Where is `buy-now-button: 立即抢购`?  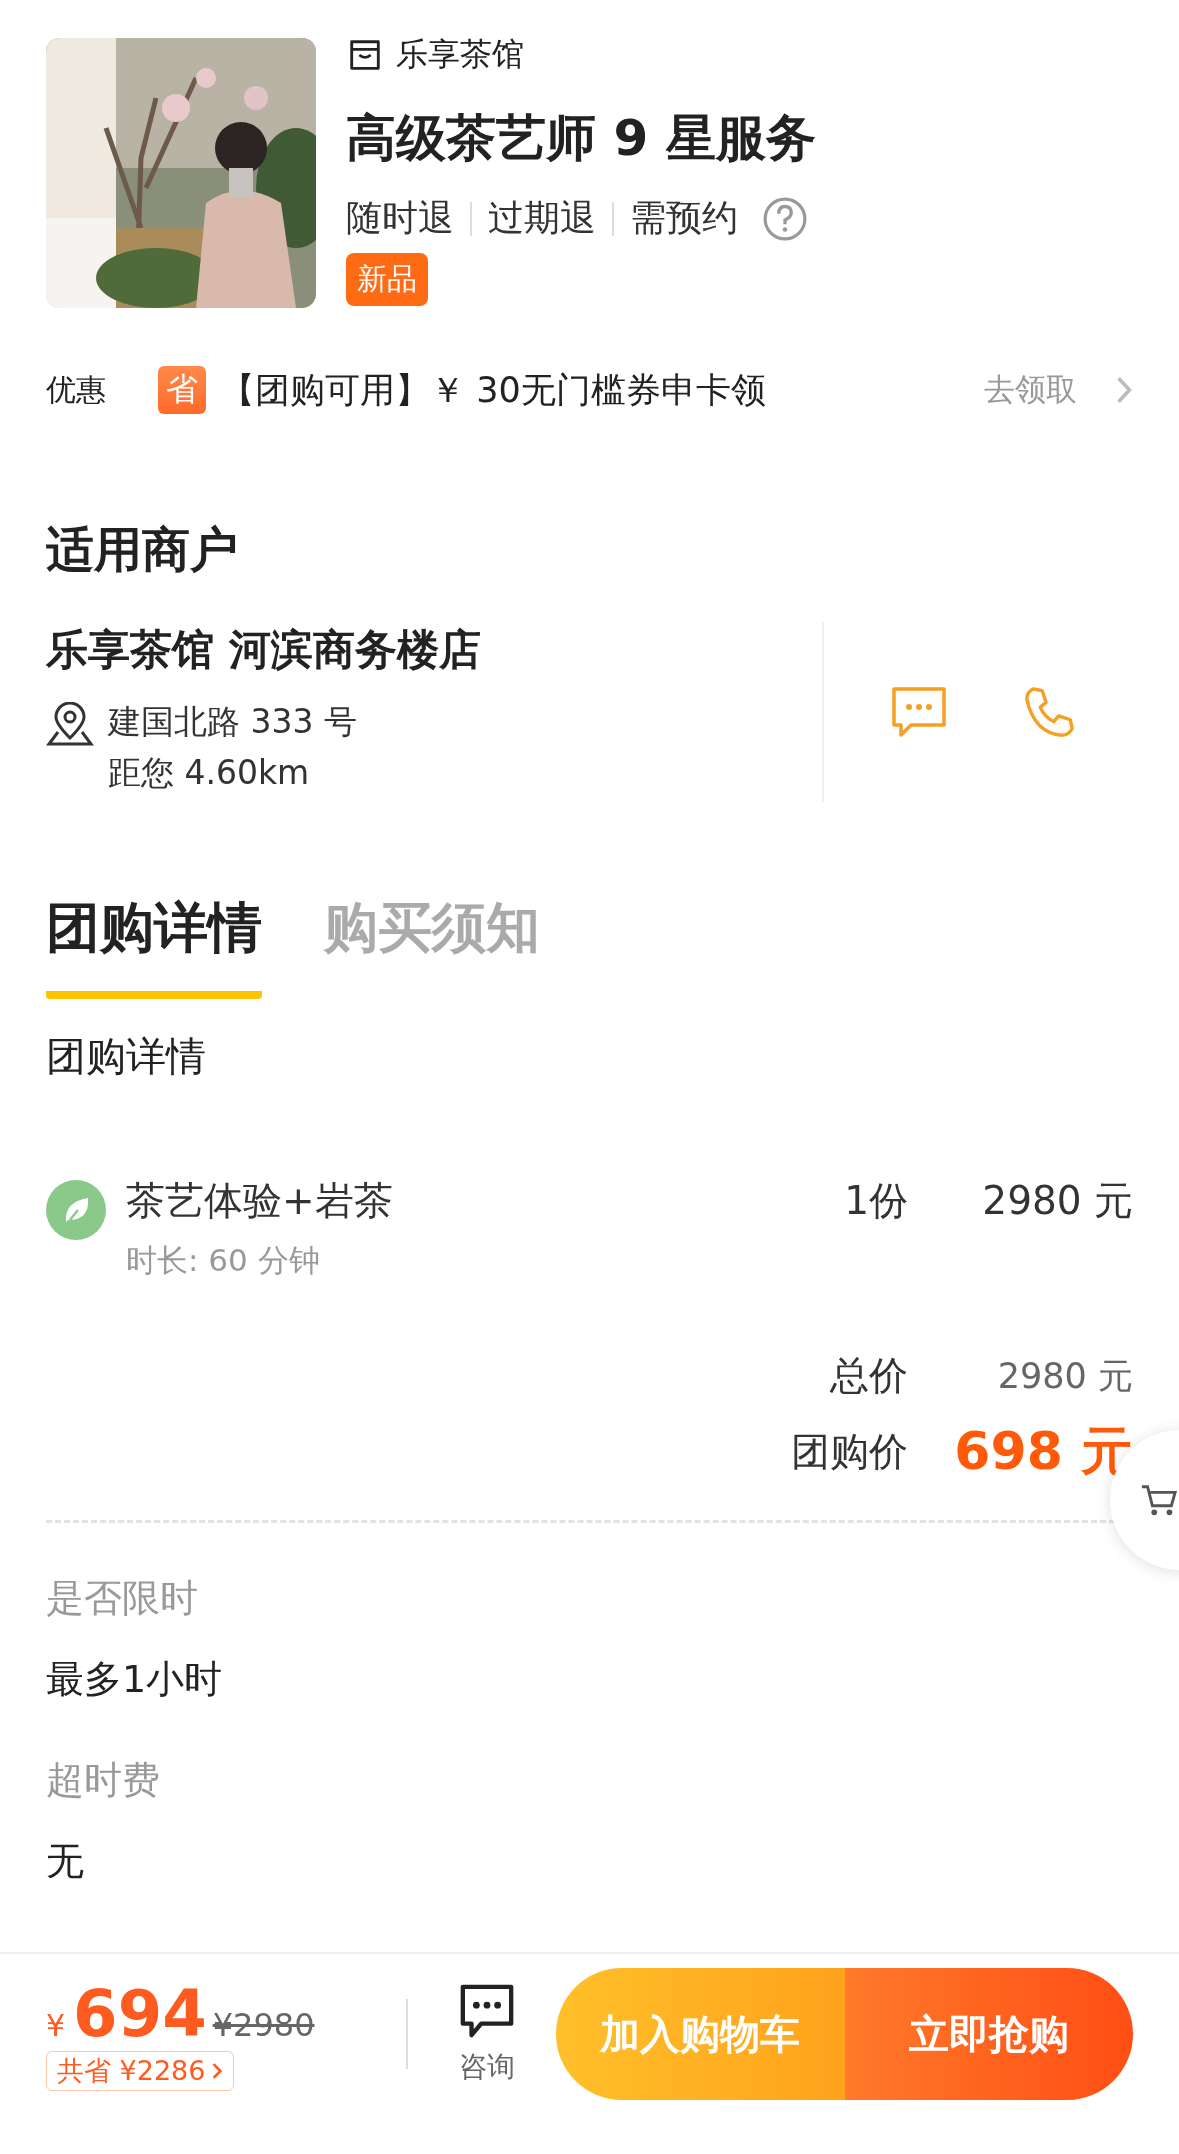
buy-now-button: 立即抢购 is located at coordinates (988, 2034).